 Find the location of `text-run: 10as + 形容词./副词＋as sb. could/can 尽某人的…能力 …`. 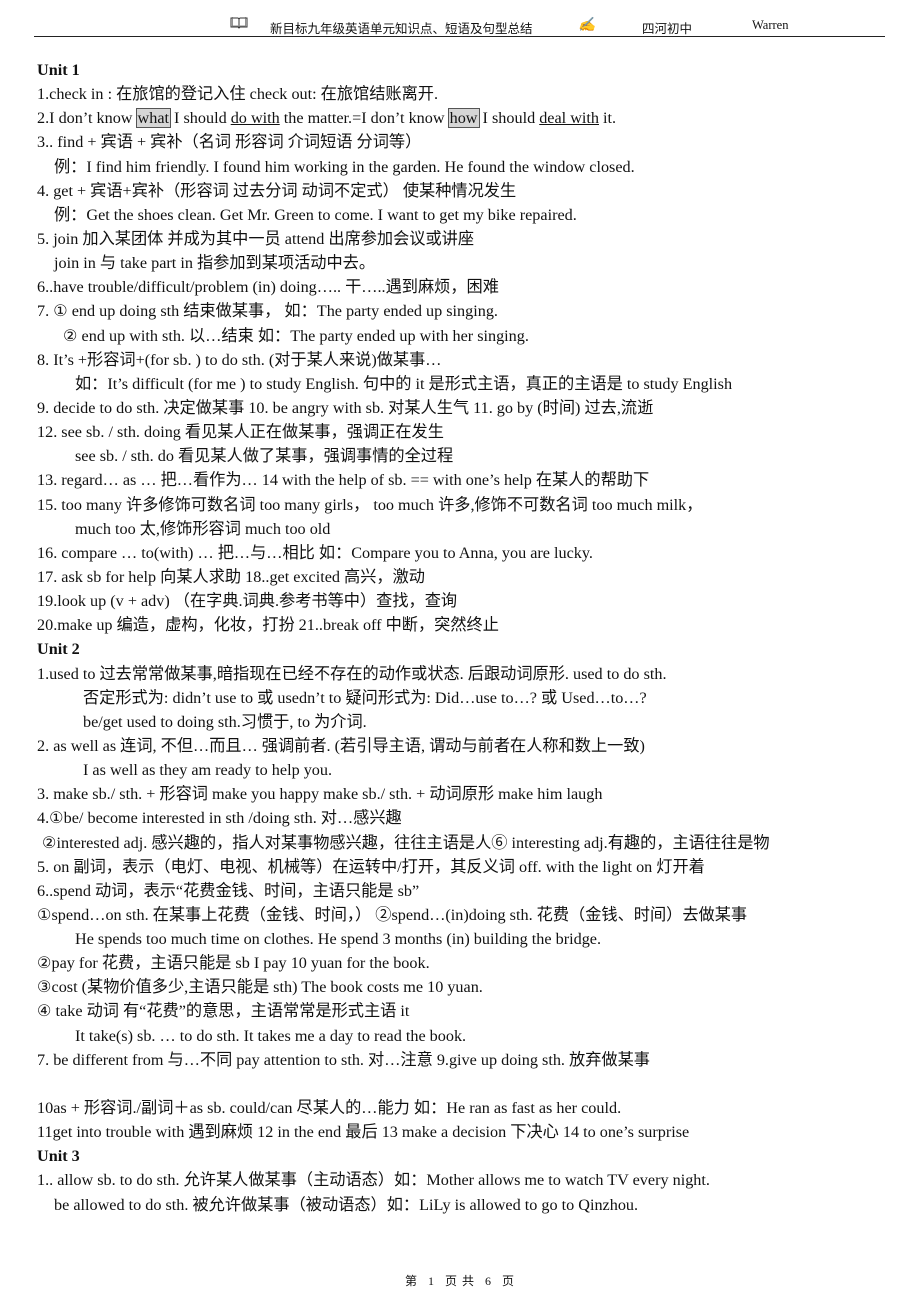

text-run: 10as + 形容词./副词＋as sb. could/can 尽某人的…能力 … is located at coordinates (329, 1108).